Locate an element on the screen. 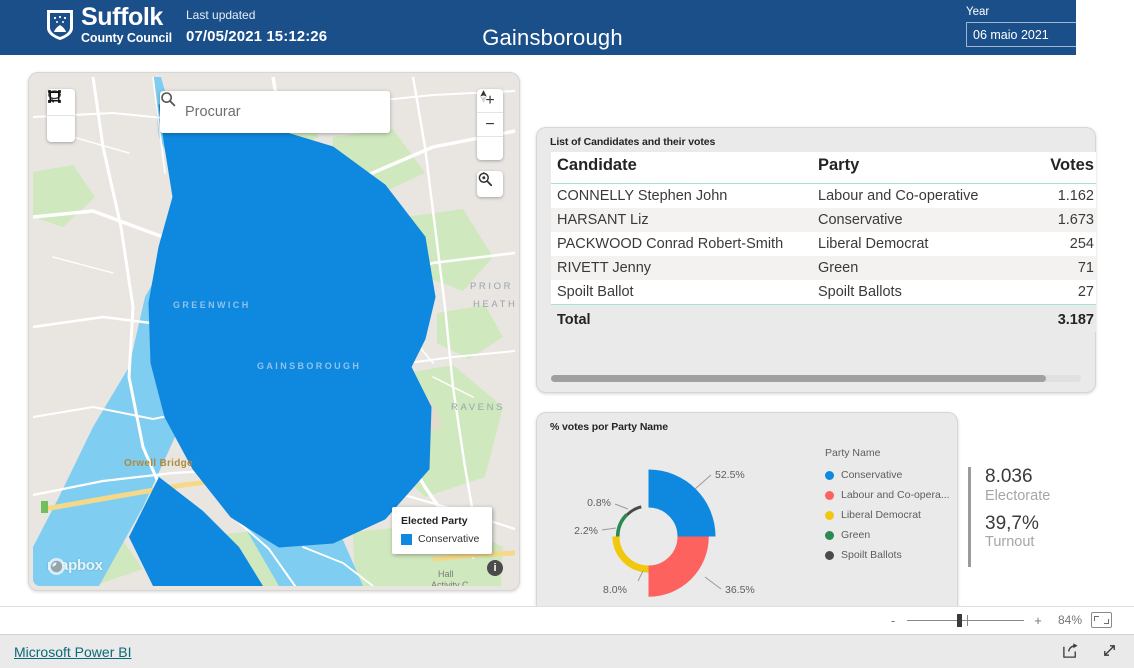 This screenshot has width=1134, height=668. legend-swatch-conservative is located at coordinates (406, 539).